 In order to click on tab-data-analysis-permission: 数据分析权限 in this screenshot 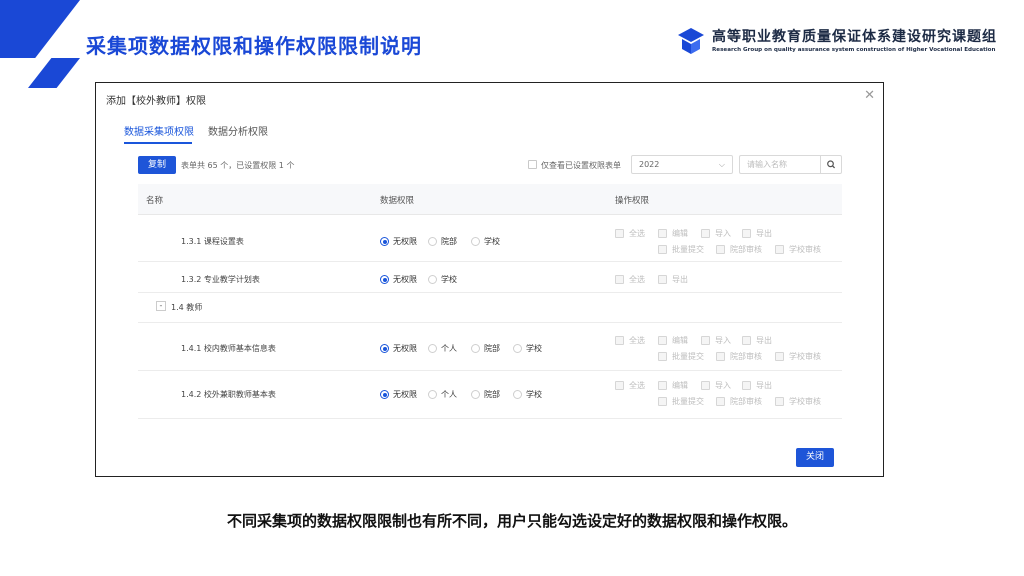, I will do `click(238, 130)`.